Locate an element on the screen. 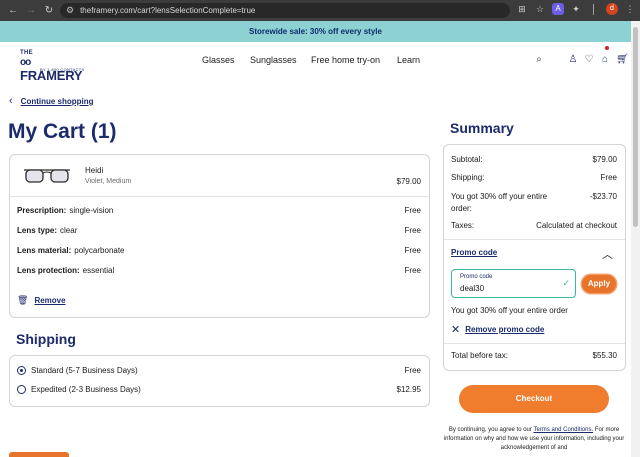 This screenshot has height=457, width=640. home-icon: ⌂ is located at coordinates (605, 59).